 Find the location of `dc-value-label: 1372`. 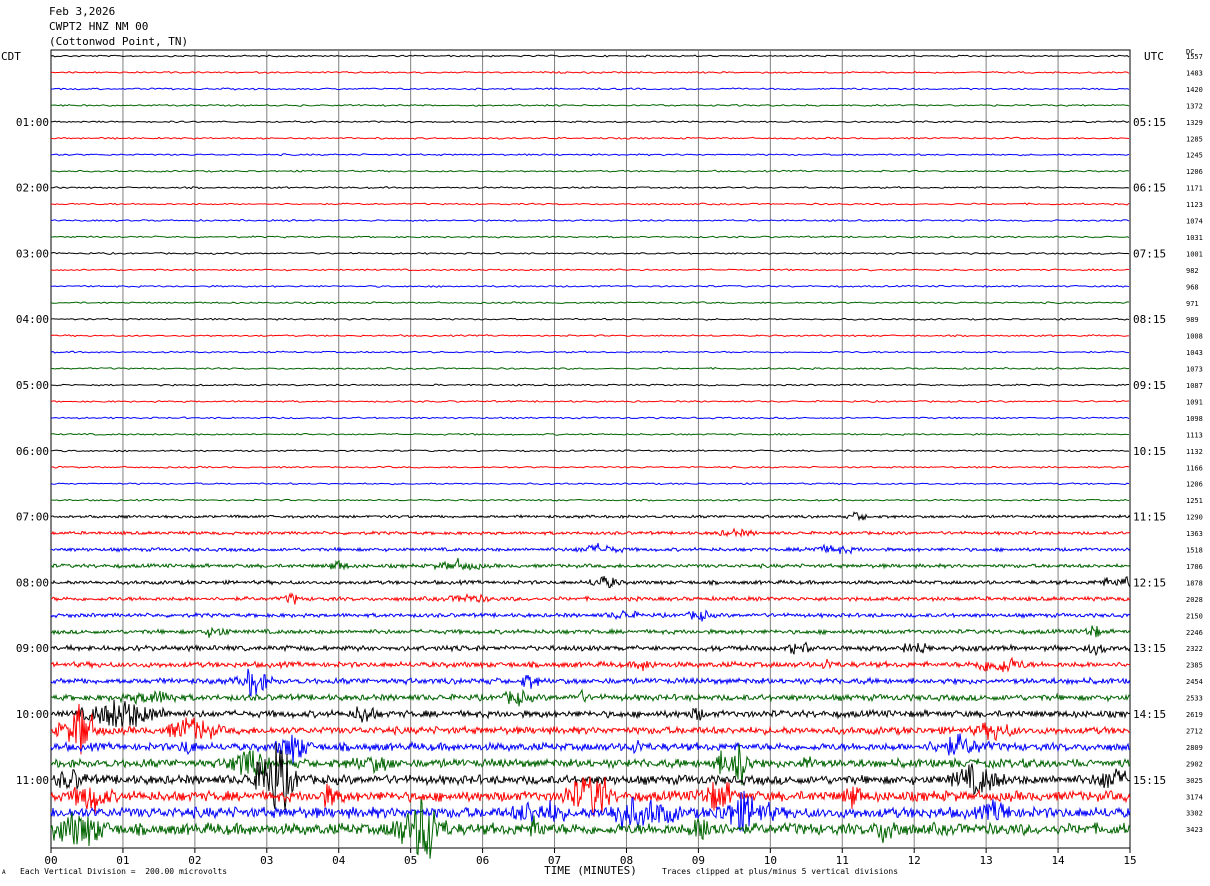

dc-value-label: 1372 is located at coordinates (1194, 106).